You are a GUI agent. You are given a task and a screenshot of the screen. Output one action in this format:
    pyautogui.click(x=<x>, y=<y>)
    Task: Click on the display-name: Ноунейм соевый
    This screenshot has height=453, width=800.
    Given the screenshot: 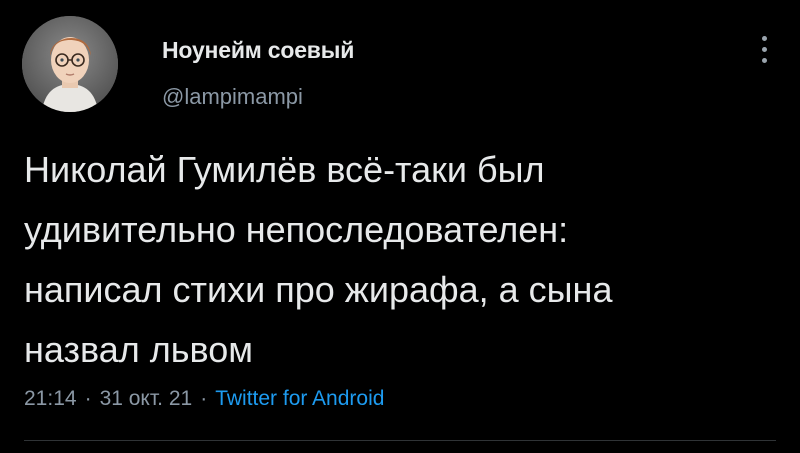 What is the action you would take?
    pyautogui.click(x=258, y=50)
    